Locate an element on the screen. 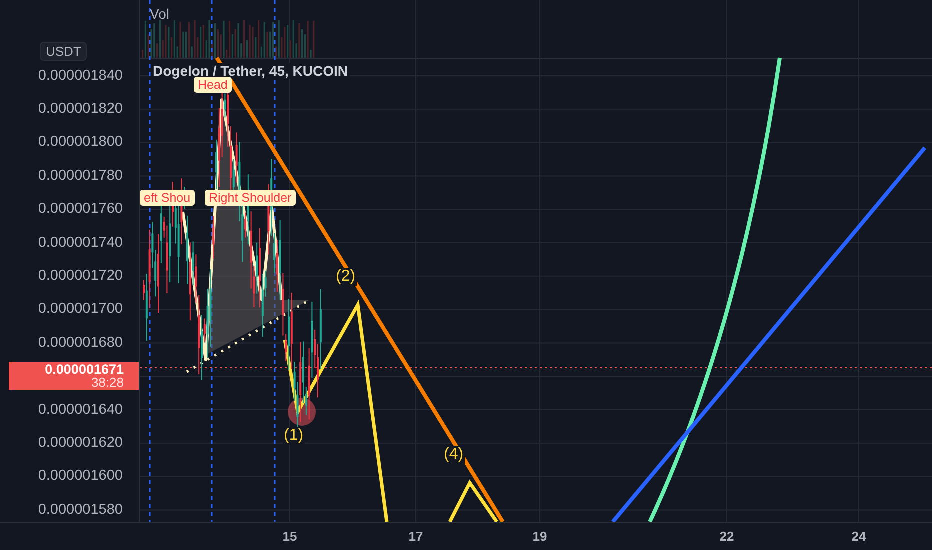 This screenshot has width=932, height=550. time-label: 22 is located at coordinates (727, 536).